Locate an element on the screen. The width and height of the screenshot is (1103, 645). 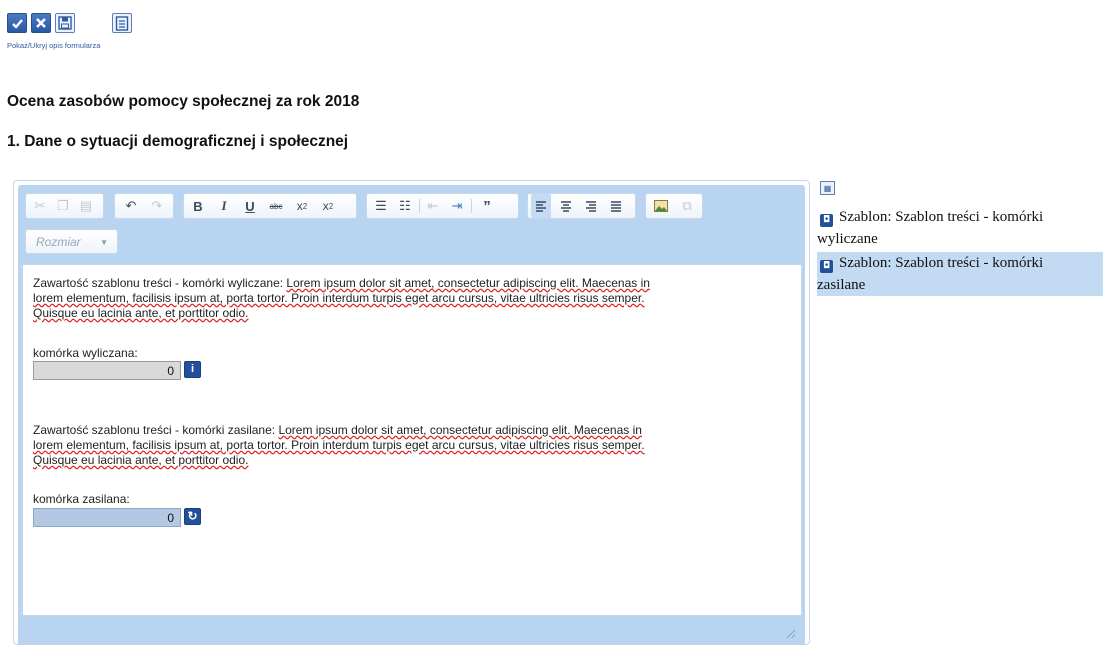
numbered-list-icon: ☰ is located at coordinates (381, 206).